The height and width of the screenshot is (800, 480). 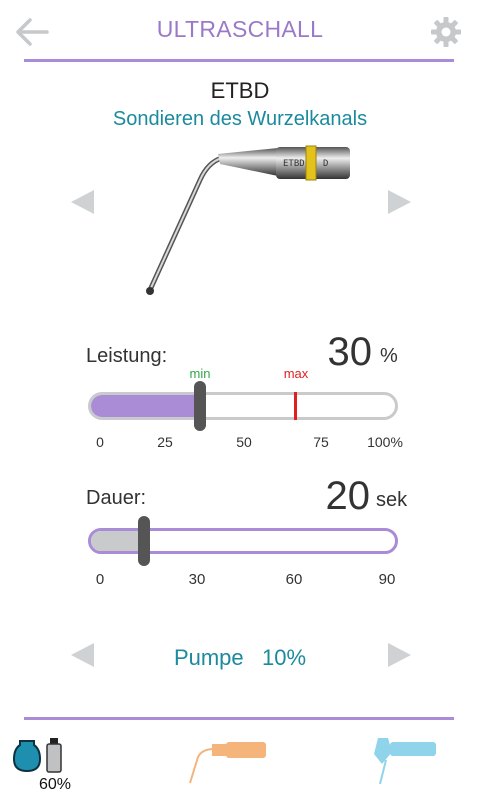 What do you see at coordinates (117, 541) in the screenshot?
I see `duration-slider-fill` at bounding box center [117, 541].